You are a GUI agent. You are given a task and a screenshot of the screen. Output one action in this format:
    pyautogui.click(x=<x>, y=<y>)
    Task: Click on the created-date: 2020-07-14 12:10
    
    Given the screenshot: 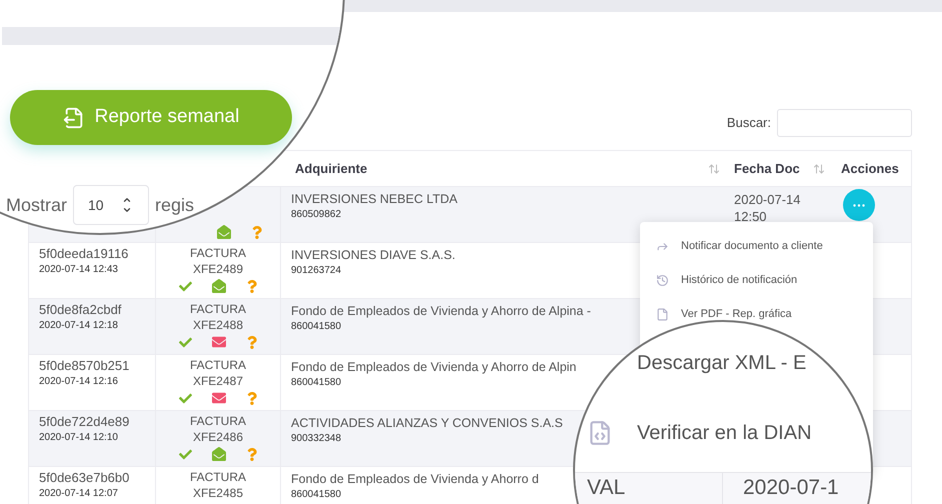 What is the action you would take?
    pyautogui.click(x=78, y=438)
    